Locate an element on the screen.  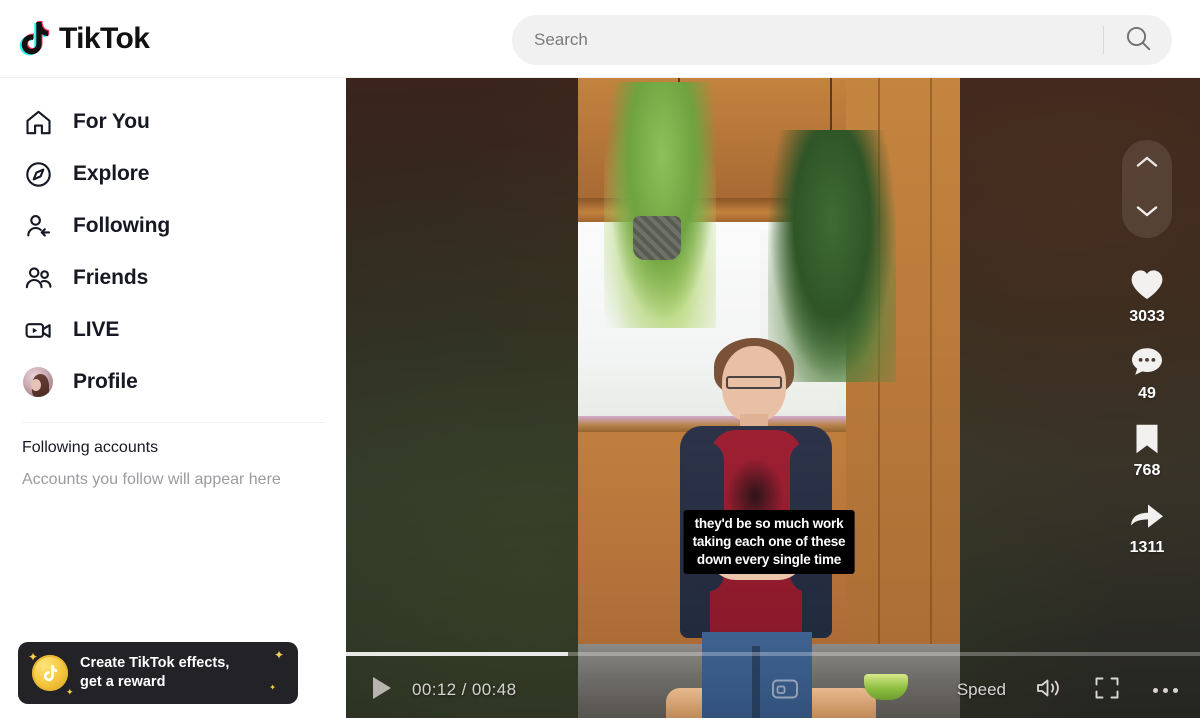
more-options-icon is located at coordinates (1165, 690).